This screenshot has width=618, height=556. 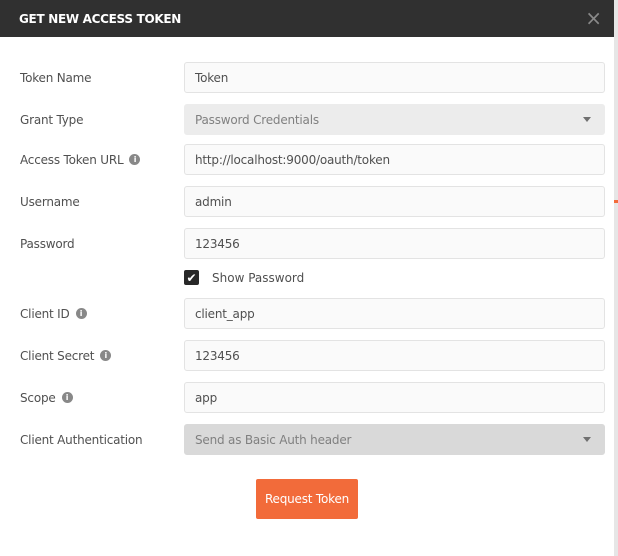 I want to click on close-icon: ×, so click(x=593, y=18).